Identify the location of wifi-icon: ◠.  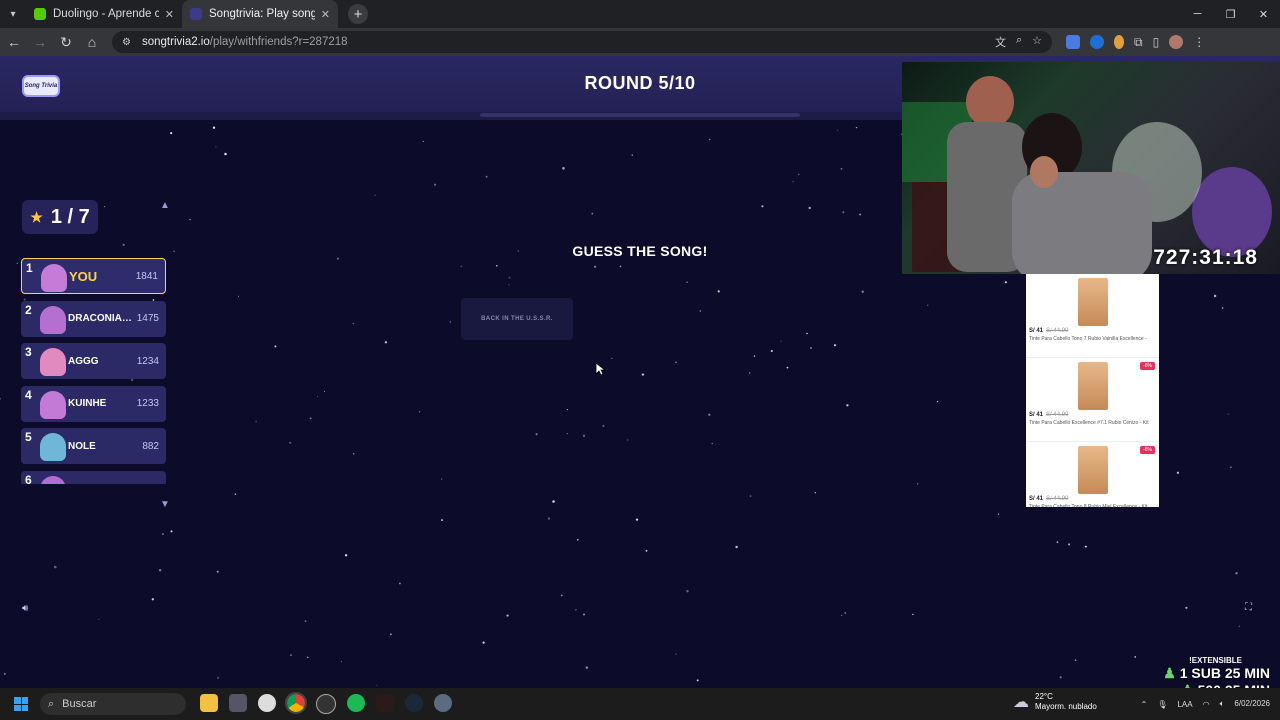
(1206, 704).